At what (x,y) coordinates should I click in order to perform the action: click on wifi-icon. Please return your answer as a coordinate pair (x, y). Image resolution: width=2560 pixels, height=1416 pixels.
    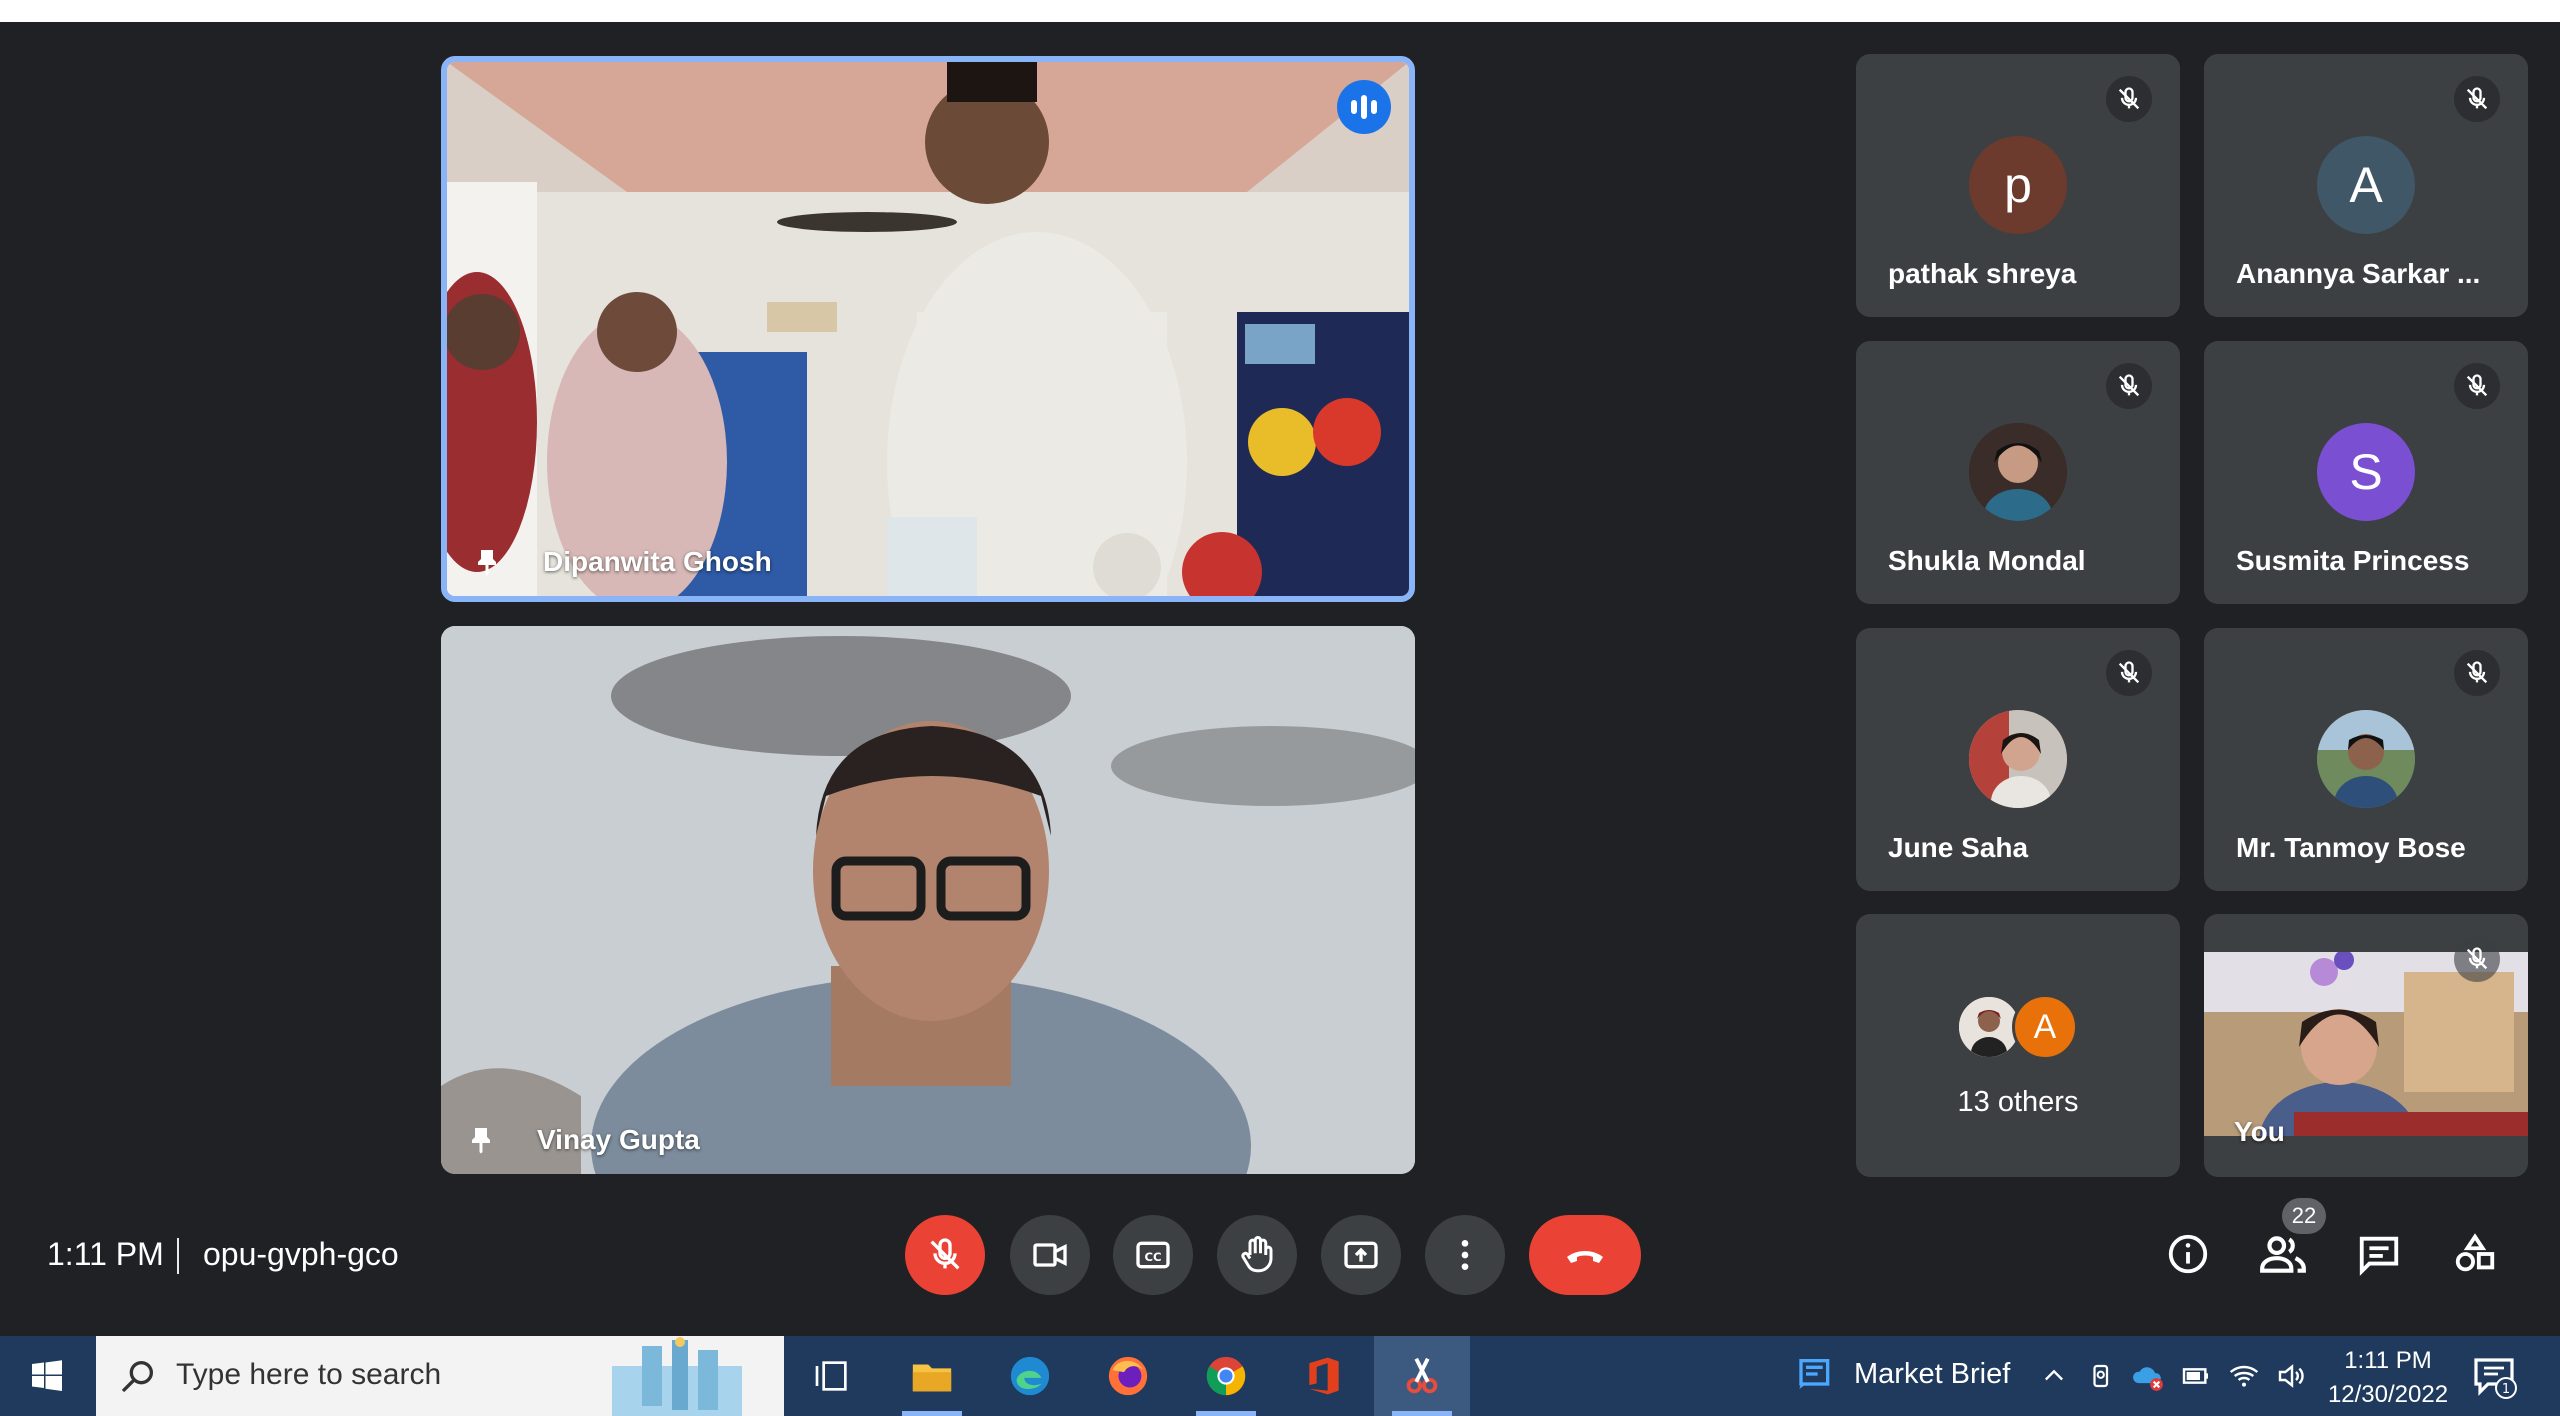
    Looking at the image, I should click on (2244, 1376).